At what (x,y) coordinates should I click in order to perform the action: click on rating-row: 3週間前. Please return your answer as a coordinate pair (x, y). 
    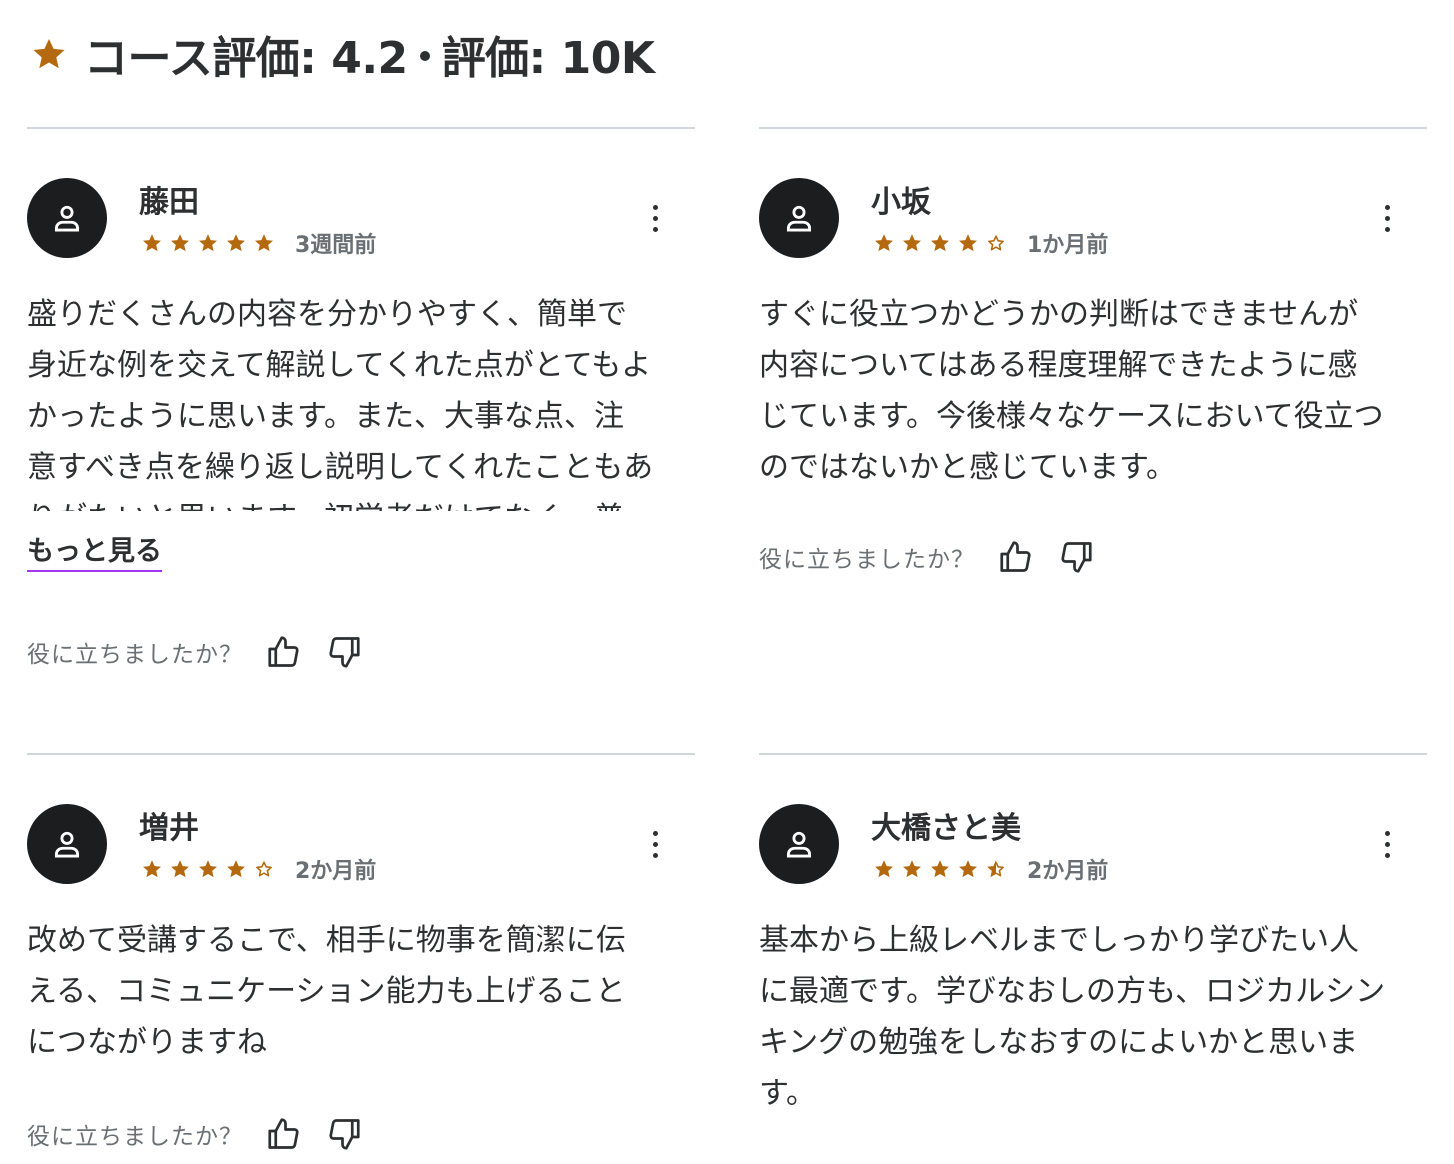
    Looking at the image, I should click on (258, 243).